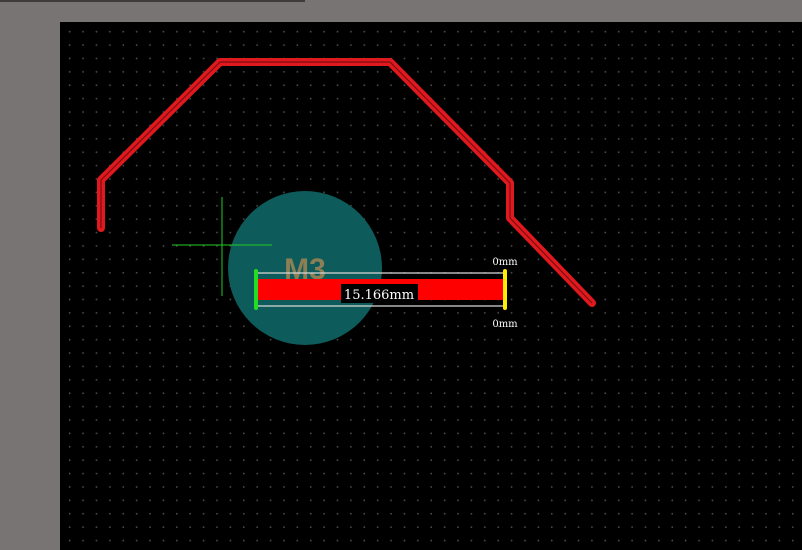 The height and width of the screenshot is (550, 802). I want to click on track-length-label: 15.166mm, so click(379, 295).